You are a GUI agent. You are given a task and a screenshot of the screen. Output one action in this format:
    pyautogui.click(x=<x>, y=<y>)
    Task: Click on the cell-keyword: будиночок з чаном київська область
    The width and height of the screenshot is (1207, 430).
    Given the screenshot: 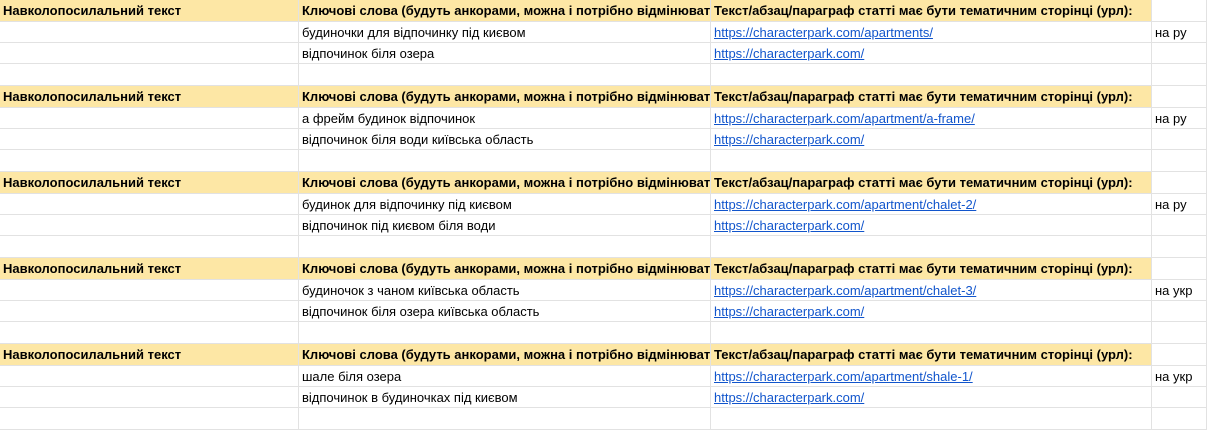 What is the action you would take?
    pyautogui.click(x=505, y=290)
    